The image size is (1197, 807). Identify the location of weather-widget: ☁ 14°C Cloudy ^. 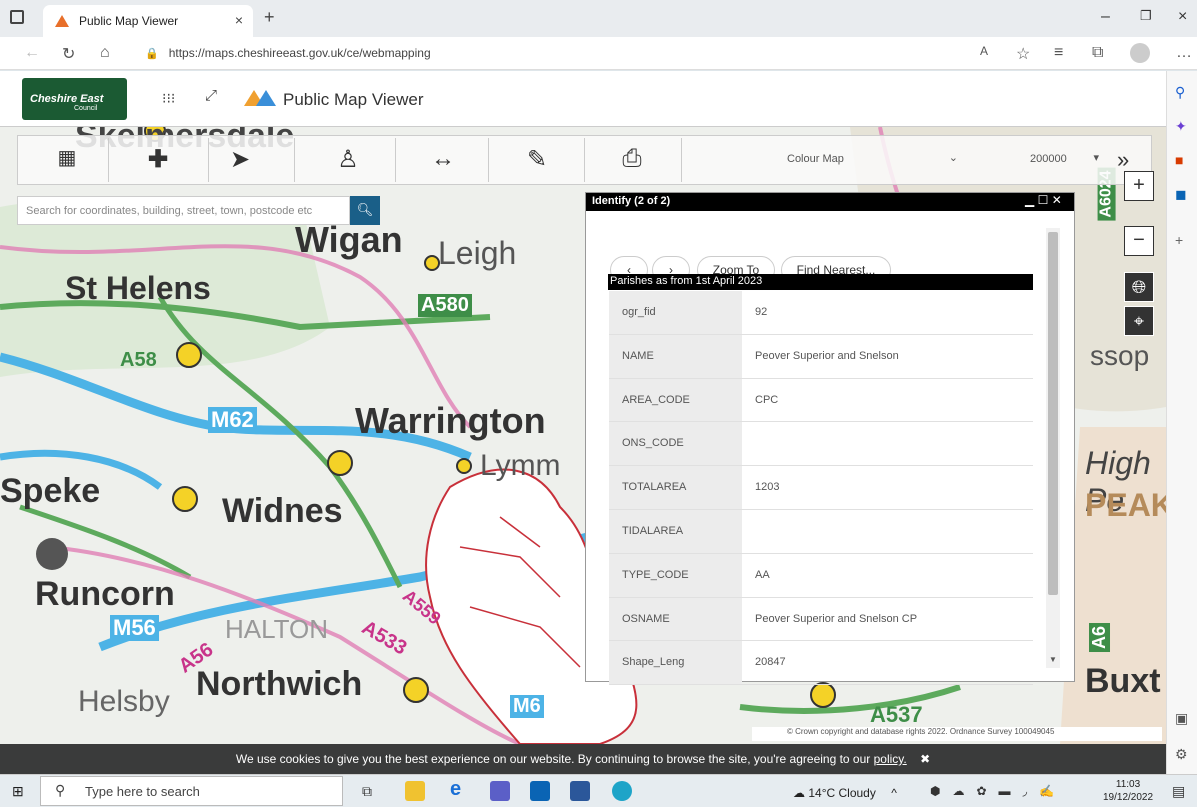
(845, 793).